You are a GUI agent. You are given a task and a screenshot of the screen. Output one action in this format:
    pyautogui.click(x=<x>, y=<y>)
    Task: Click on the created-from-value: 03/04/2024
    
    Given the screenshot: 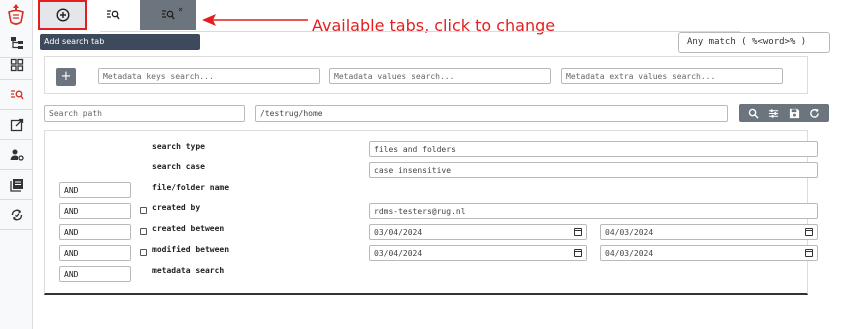 What is the action you would take?
    pyautogui.click(x=398, y=232)
    